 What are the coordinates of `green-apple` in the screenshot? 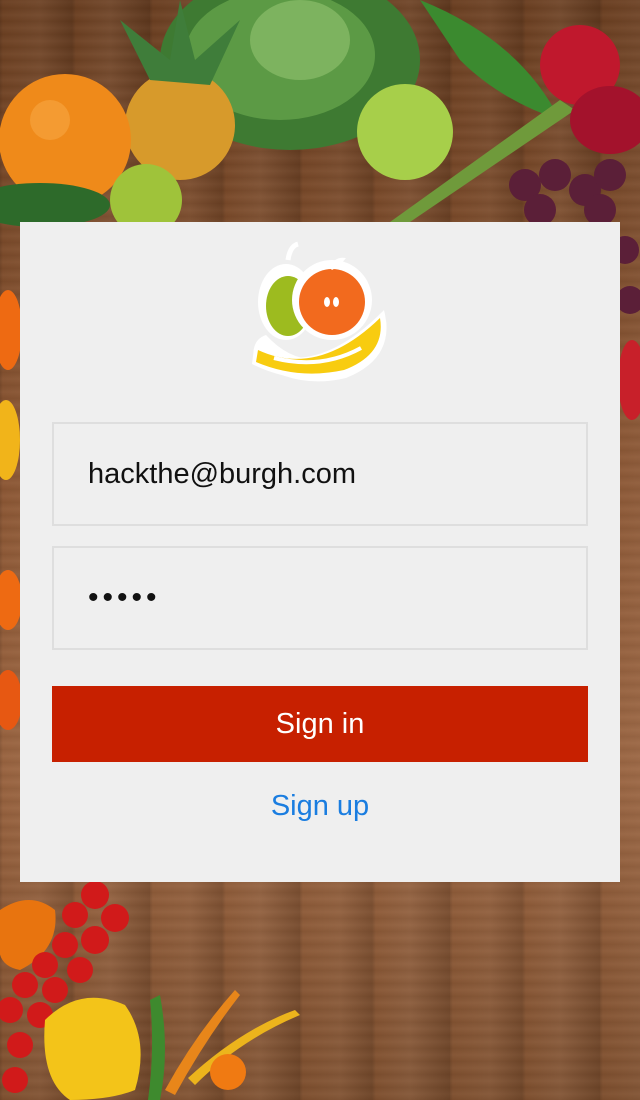 It's located at (405, 132).